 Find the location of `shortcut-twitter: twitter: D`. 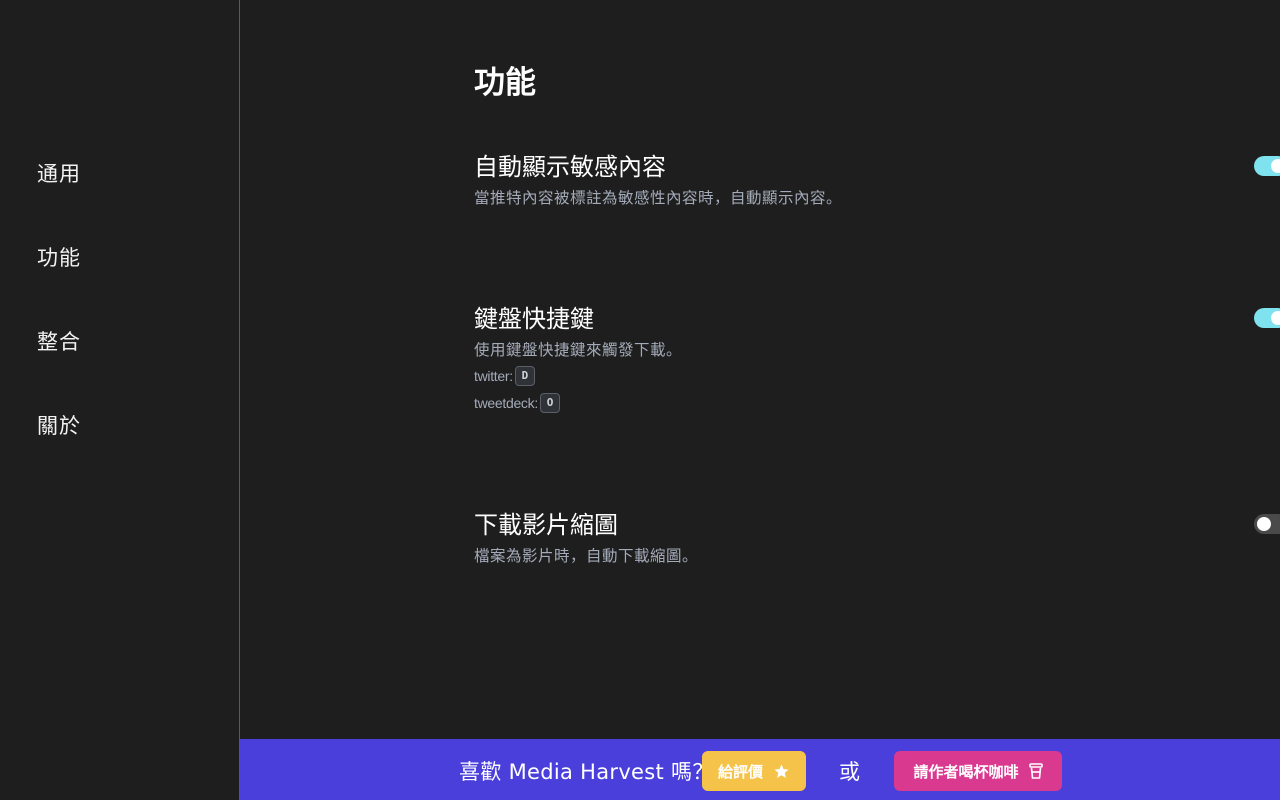

shortcut-twitter: twitter: D is located at coordinates (761, 375).